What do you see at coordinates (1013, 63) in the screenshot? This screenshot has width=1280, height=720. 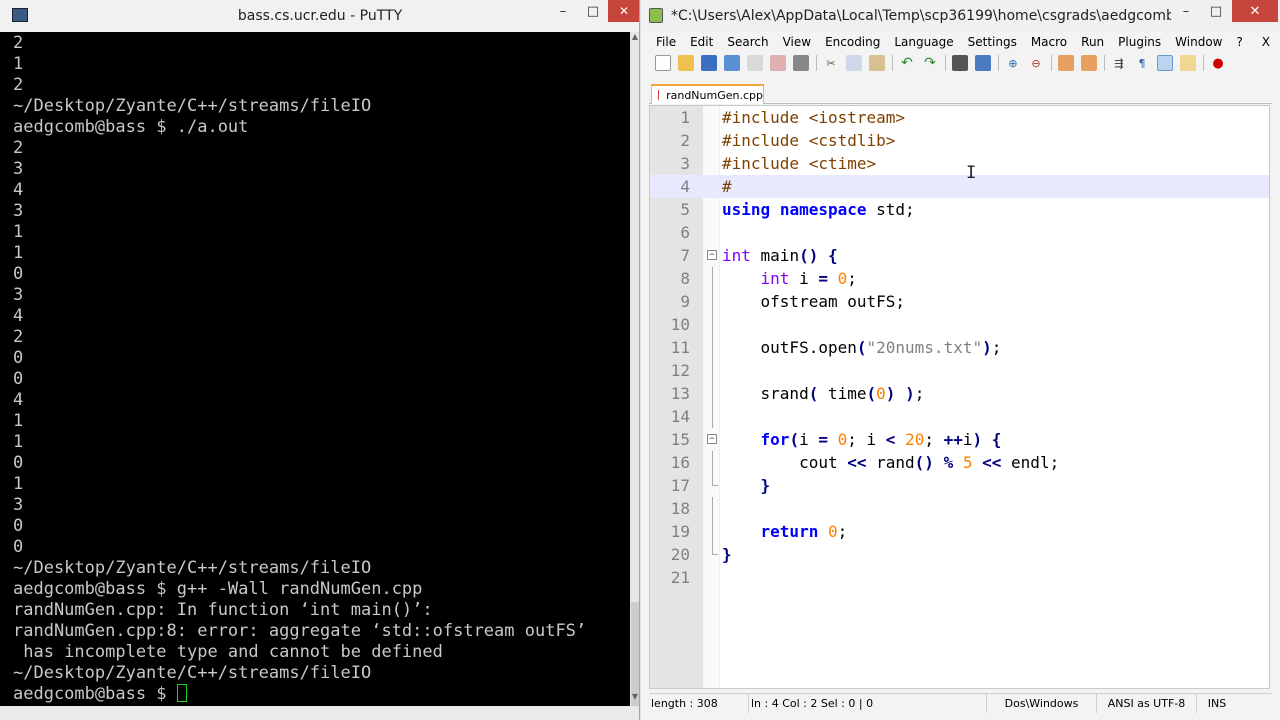 I see `zoom-in-icon: ⊕` at bounding box center [1013, 63].